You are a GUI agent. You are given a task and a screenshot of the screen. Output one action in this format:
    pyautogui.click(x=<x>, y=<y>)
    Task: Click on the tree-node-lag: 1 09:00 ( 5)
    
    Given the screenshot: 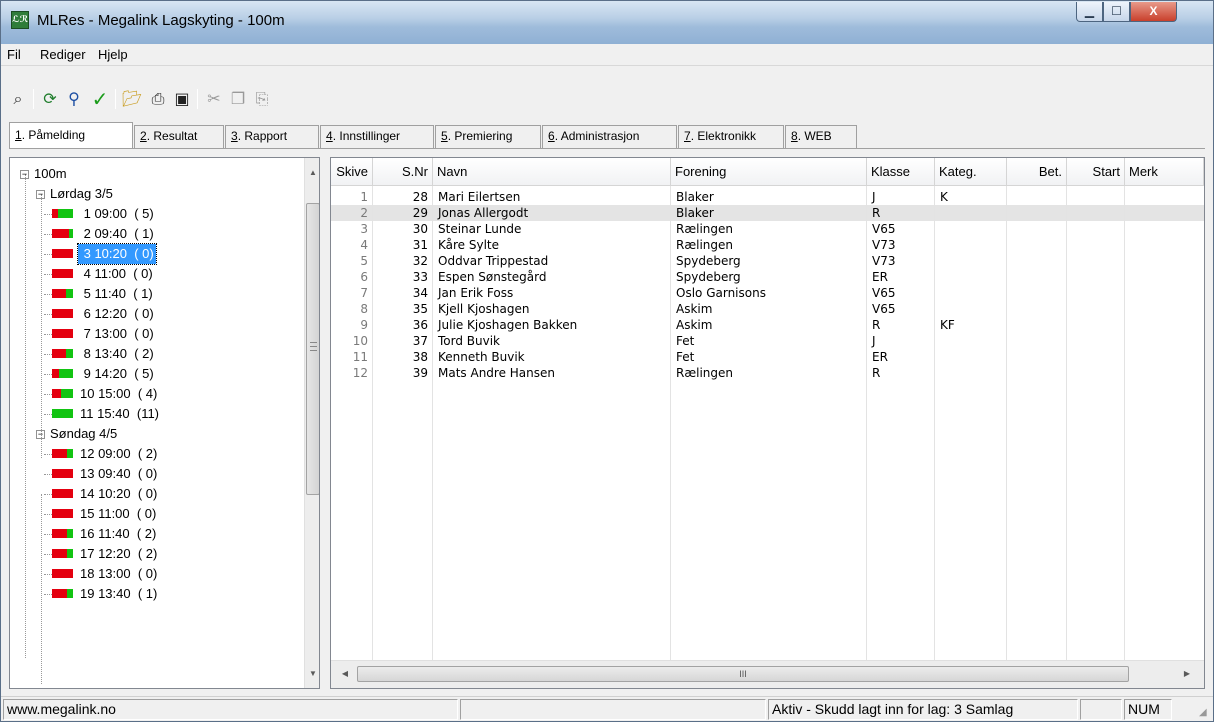 What is the action you would take?
    pyautogui.click(x=100, y=214)
    